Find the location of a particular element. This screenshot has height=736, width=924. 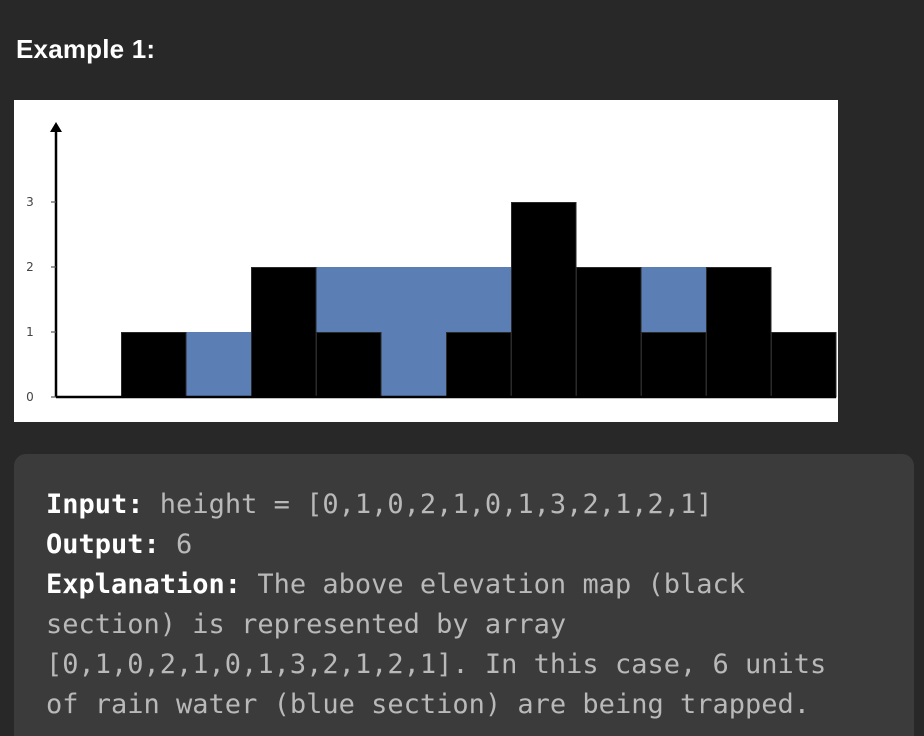

input-label: Input: is located at coordinates (95, 504).